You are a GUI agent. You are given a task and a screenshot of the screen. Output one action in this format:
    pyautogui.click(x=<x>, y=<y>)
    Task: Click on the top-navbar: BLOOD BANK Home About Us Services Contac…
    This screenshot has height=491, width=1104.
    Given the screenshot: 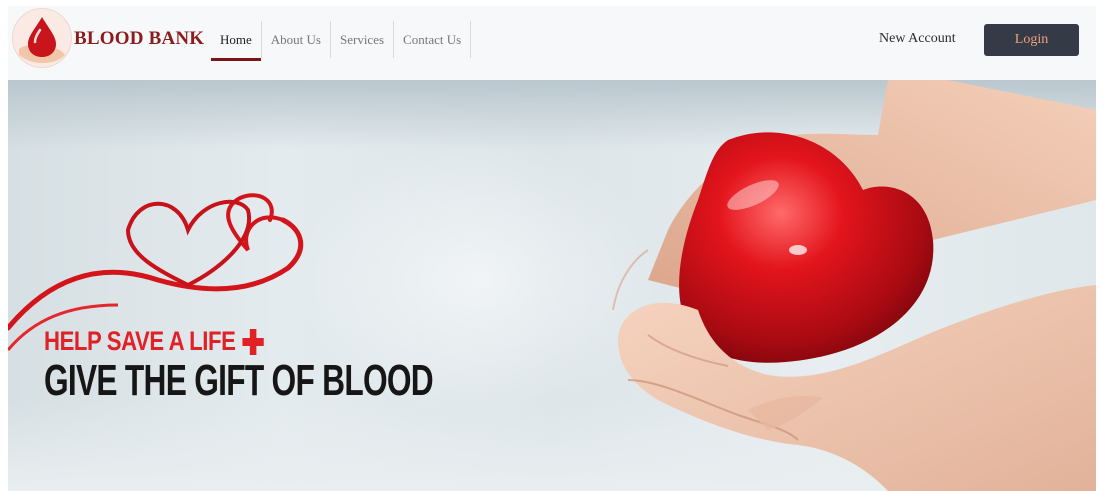 What is the action you would take?
    pyautogui.click(x=552, y=43)
    